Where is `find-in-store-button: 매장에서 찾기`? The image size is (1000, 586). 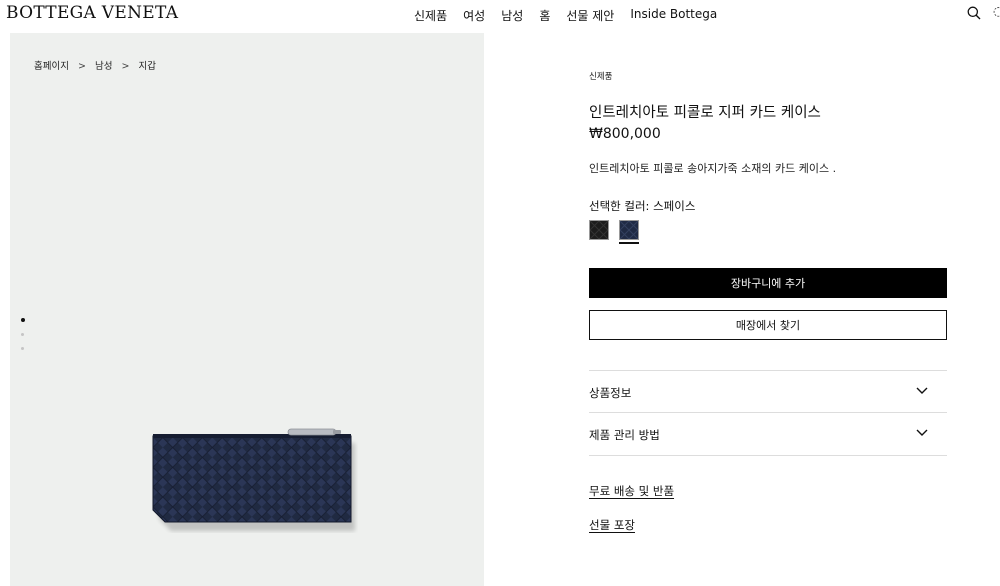 find-in-store-button: 매장에서 찾기 is located at coordinates (768, 325).